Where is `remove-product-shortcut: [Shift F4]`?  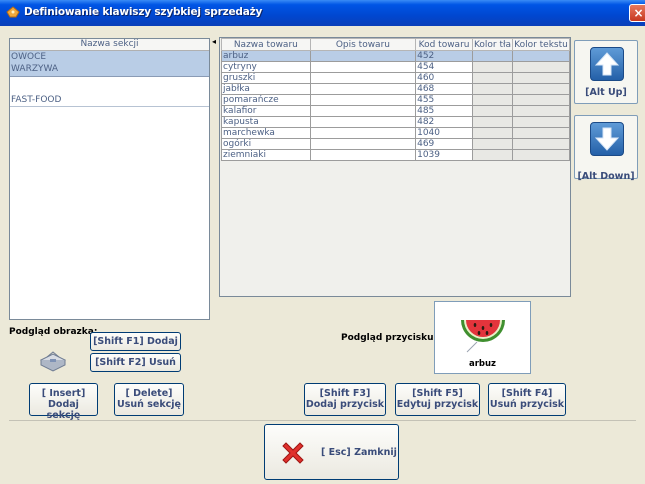 remove-product-shortcut: [Shift F4] is located at coordinates (527, 393).